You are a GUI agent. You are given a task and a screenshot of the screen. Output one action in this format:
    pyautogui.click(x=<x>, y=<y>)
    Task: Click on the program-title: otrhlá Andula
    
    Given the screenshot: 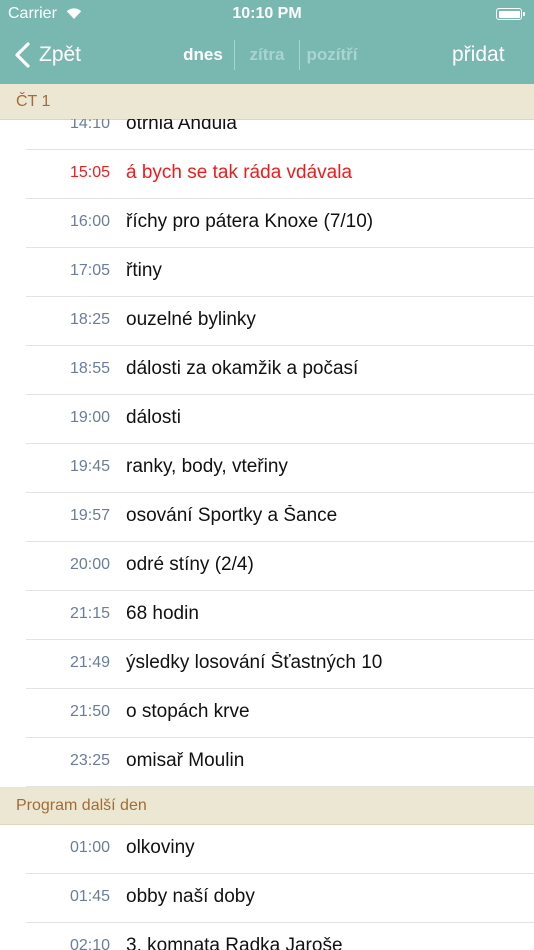 What is the action you would take?
    pyautogui.click(x=181, y=126)
    